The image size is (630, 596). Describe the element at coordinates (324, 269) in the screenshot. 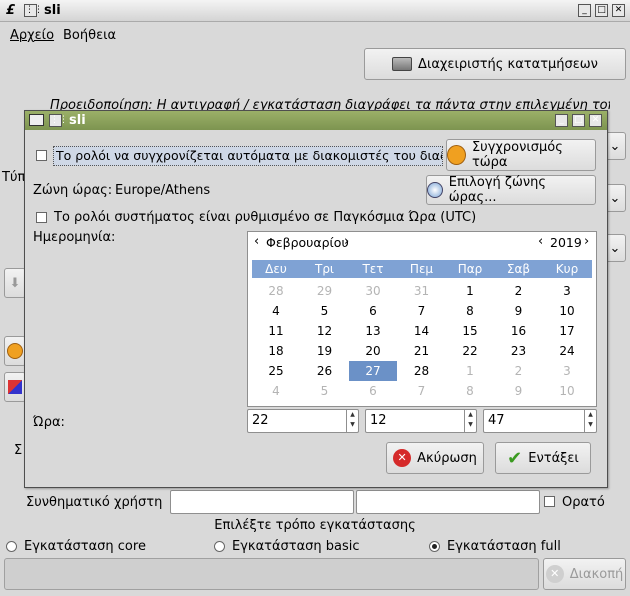

I see `weekday-header: Τρι` at that location.